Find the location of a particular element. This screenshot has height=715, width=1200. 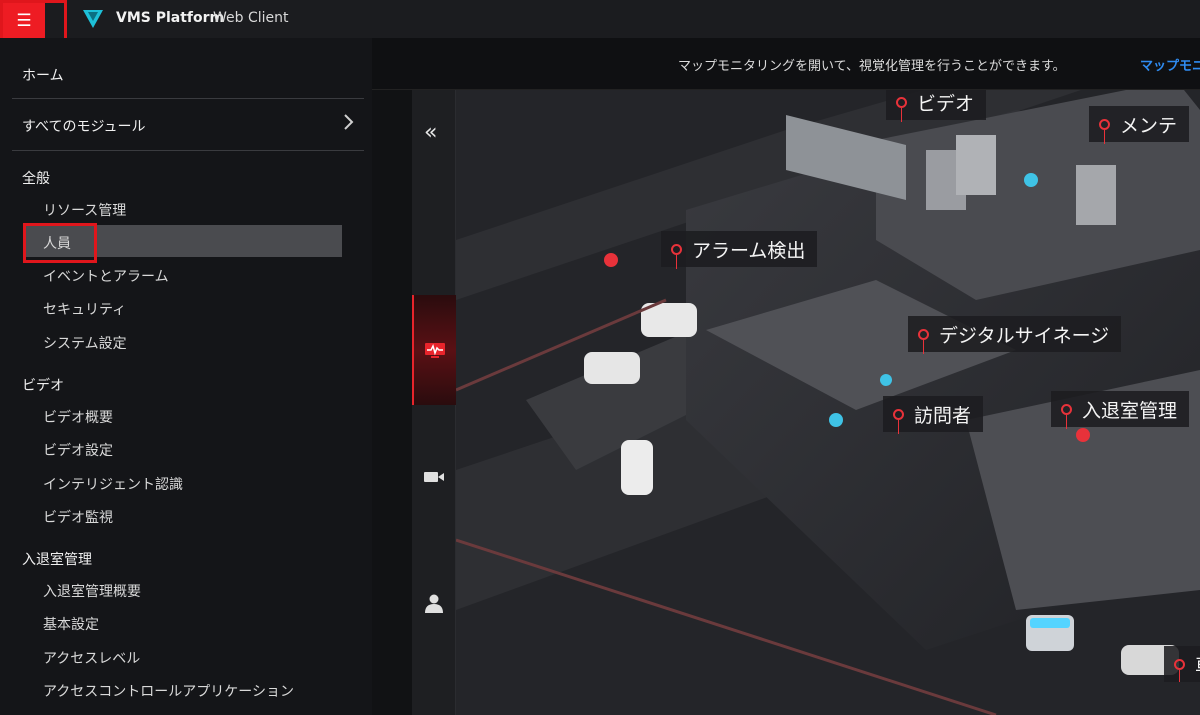

map-monitoring-message: マップモニタリングを開いて、視覚化管理を行うことができます。 is located at coordinates (872, 66).